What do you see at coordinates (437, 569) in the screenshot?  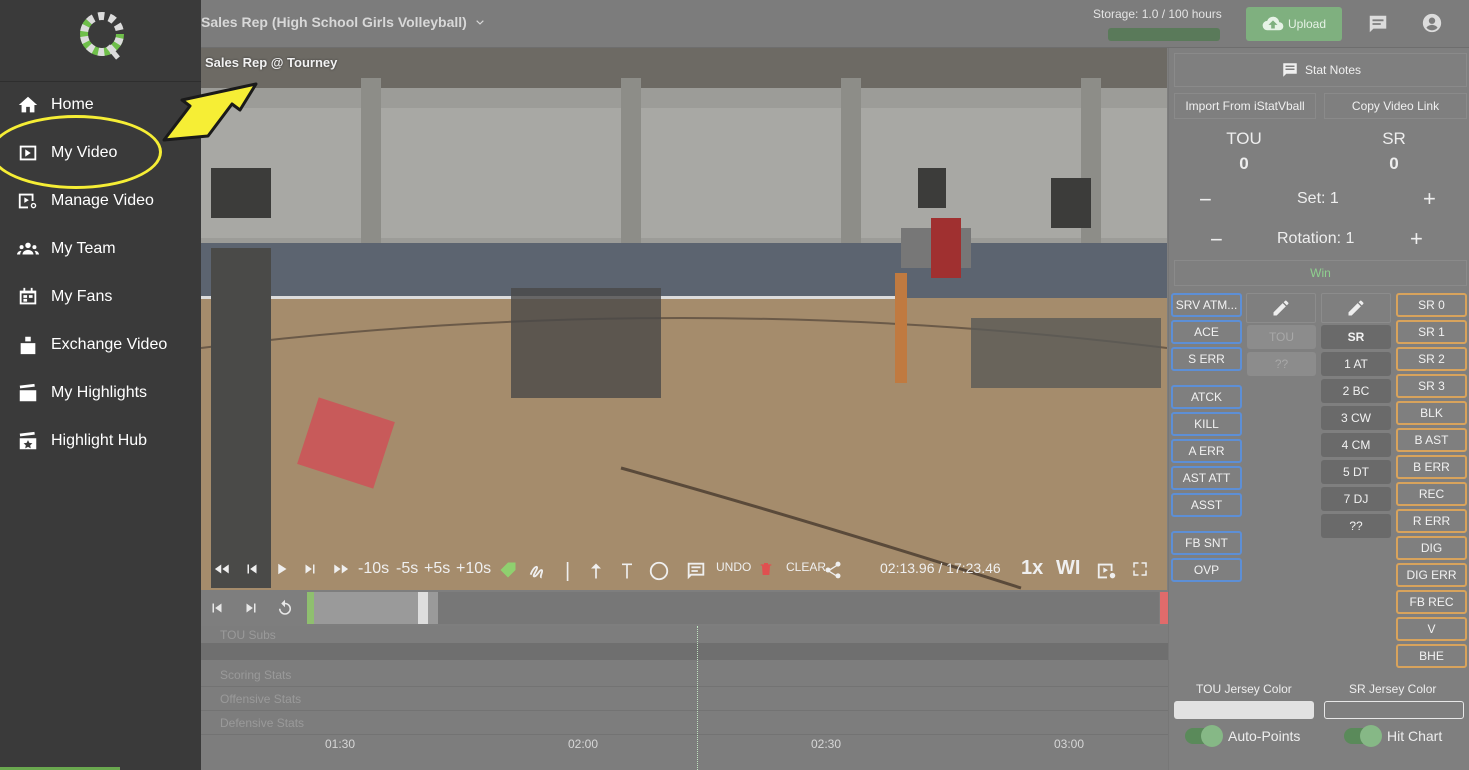 I see `skip-forward-5-button: +5s` at bounding box center [437, 569].